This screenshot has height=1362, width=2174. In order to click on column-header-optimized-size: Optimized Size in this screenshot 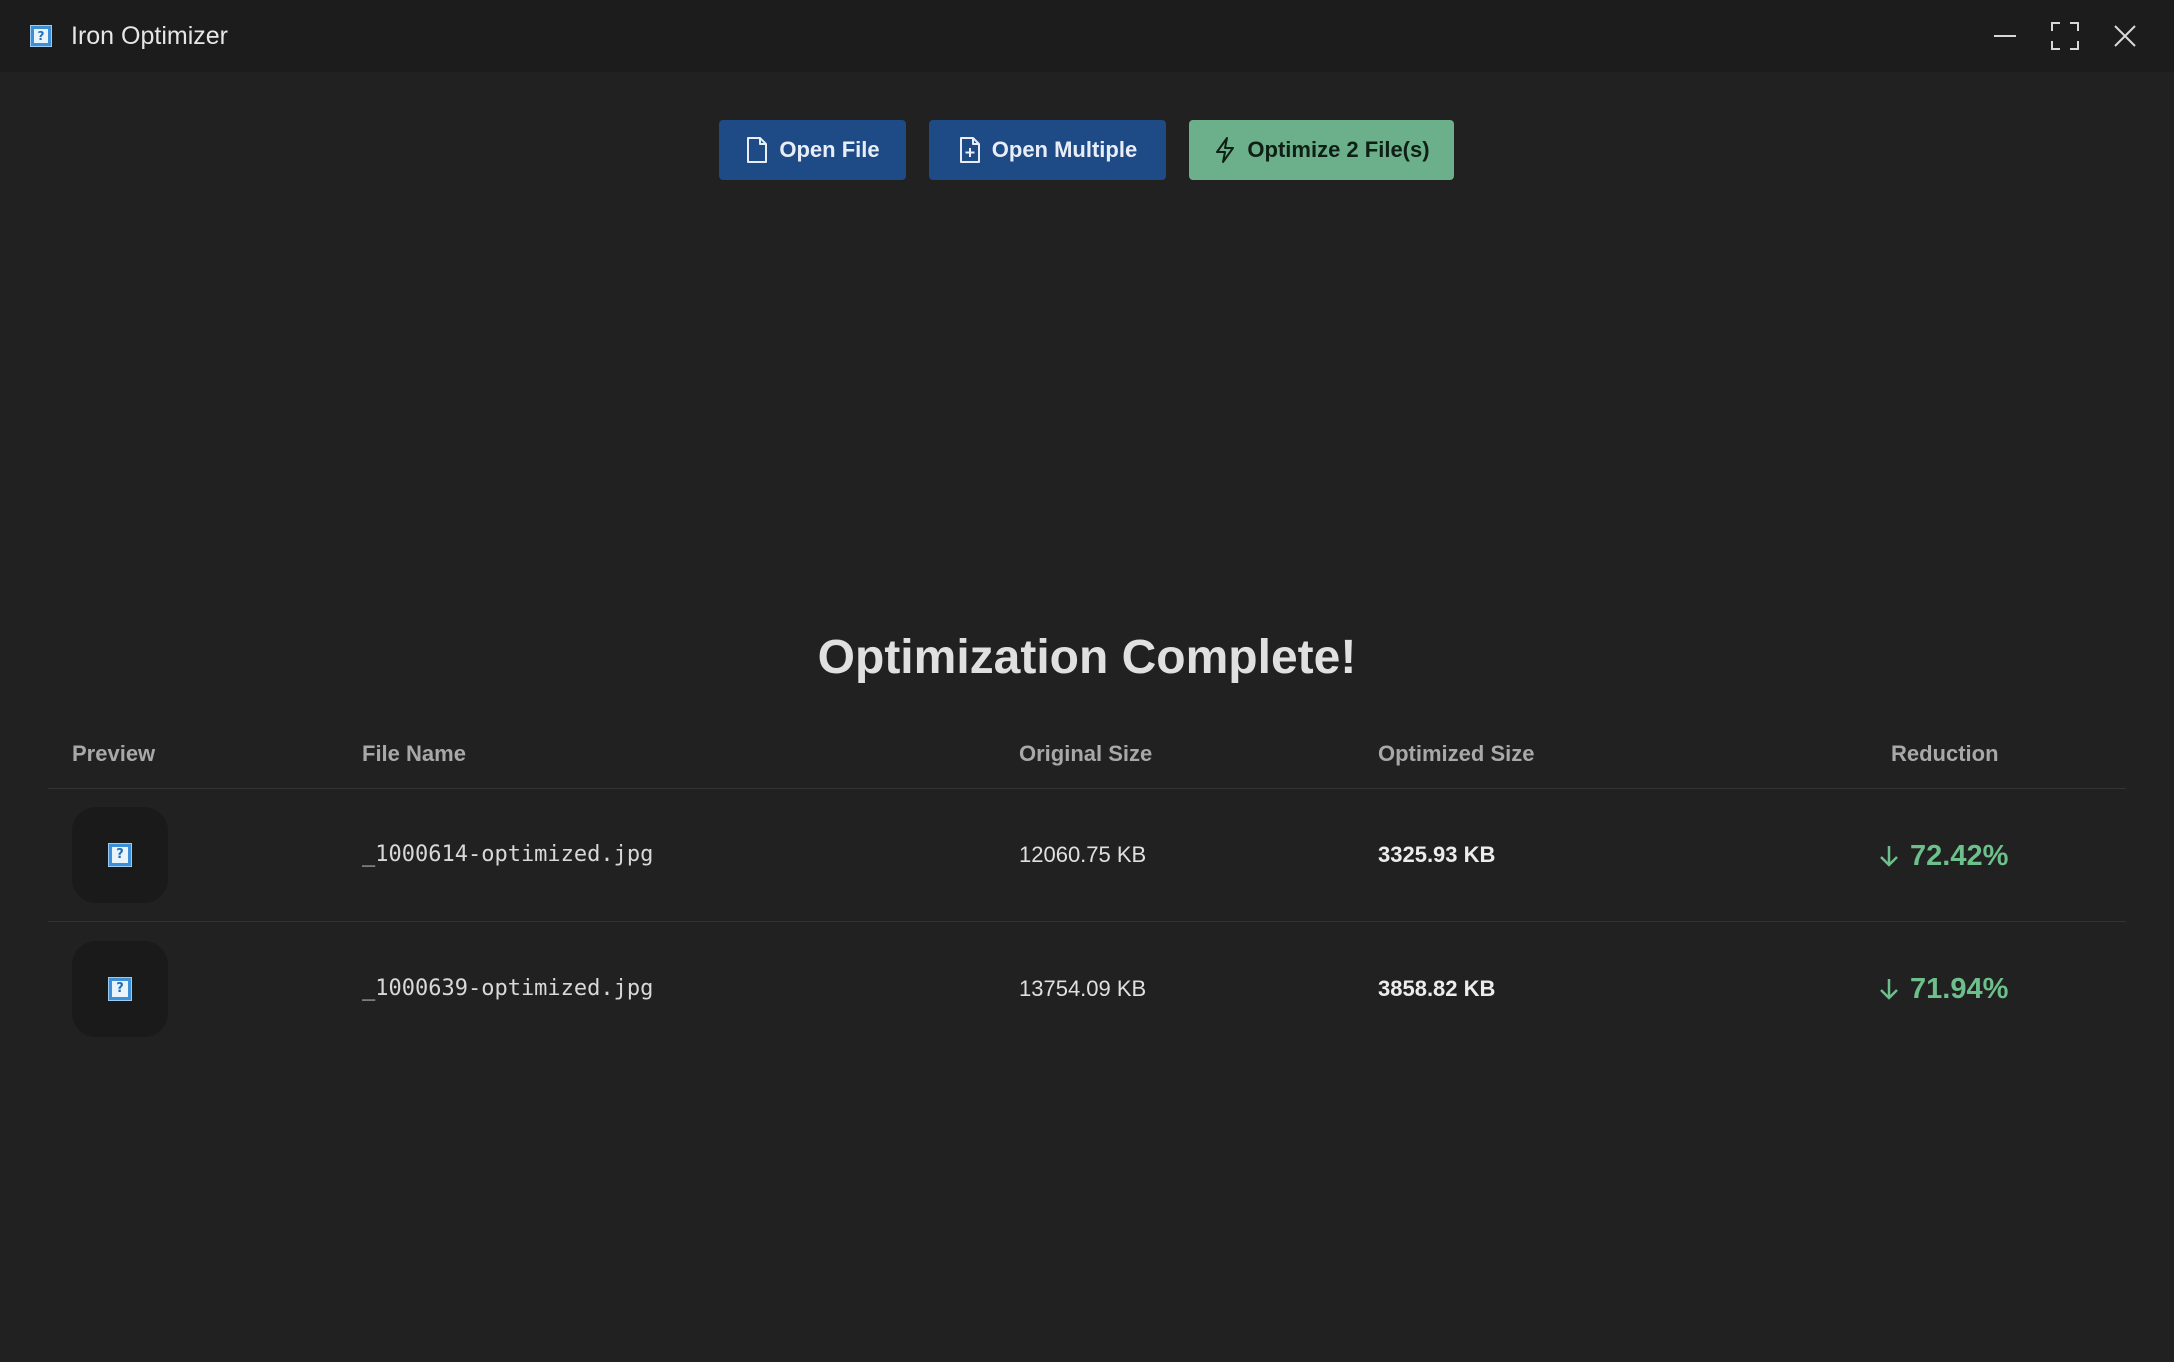, I will do `click(1456, 753)`.